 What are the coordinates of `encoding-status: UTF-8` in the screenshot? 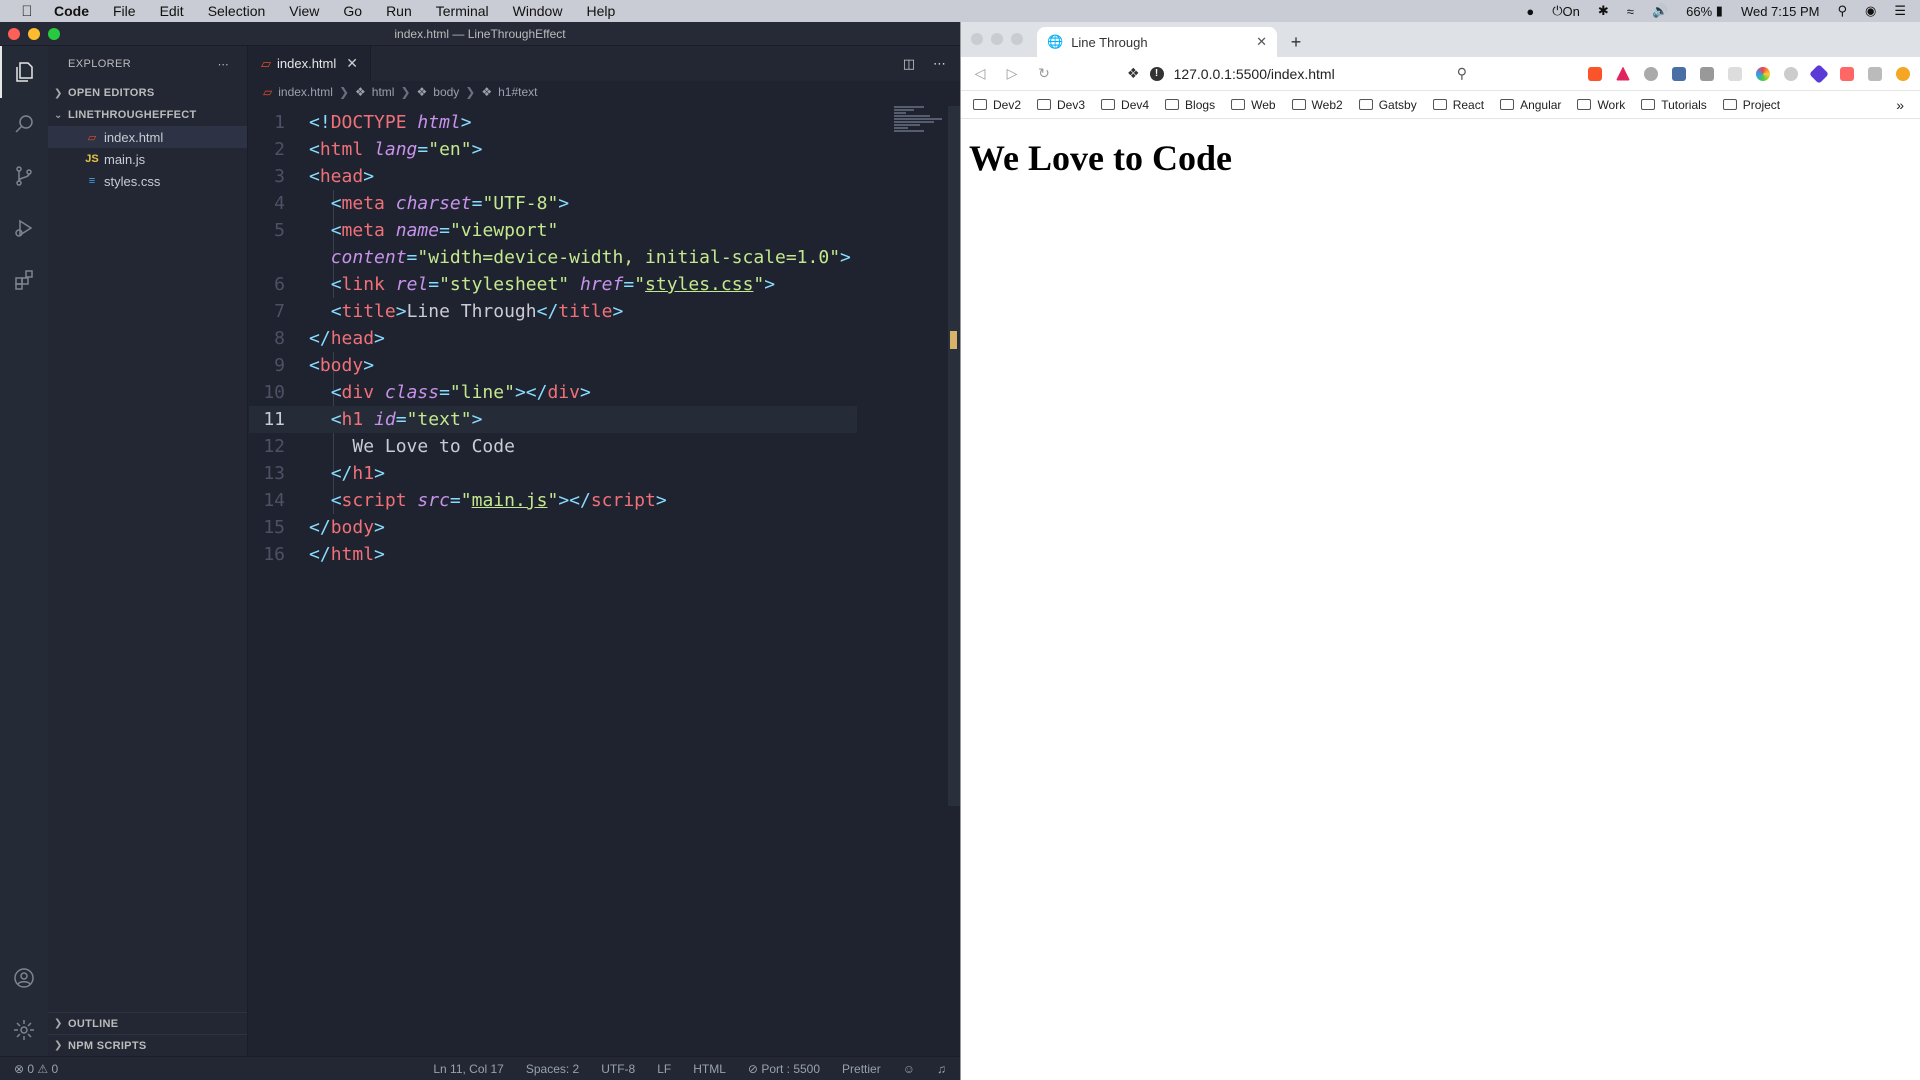 It's located at (618, 1069).